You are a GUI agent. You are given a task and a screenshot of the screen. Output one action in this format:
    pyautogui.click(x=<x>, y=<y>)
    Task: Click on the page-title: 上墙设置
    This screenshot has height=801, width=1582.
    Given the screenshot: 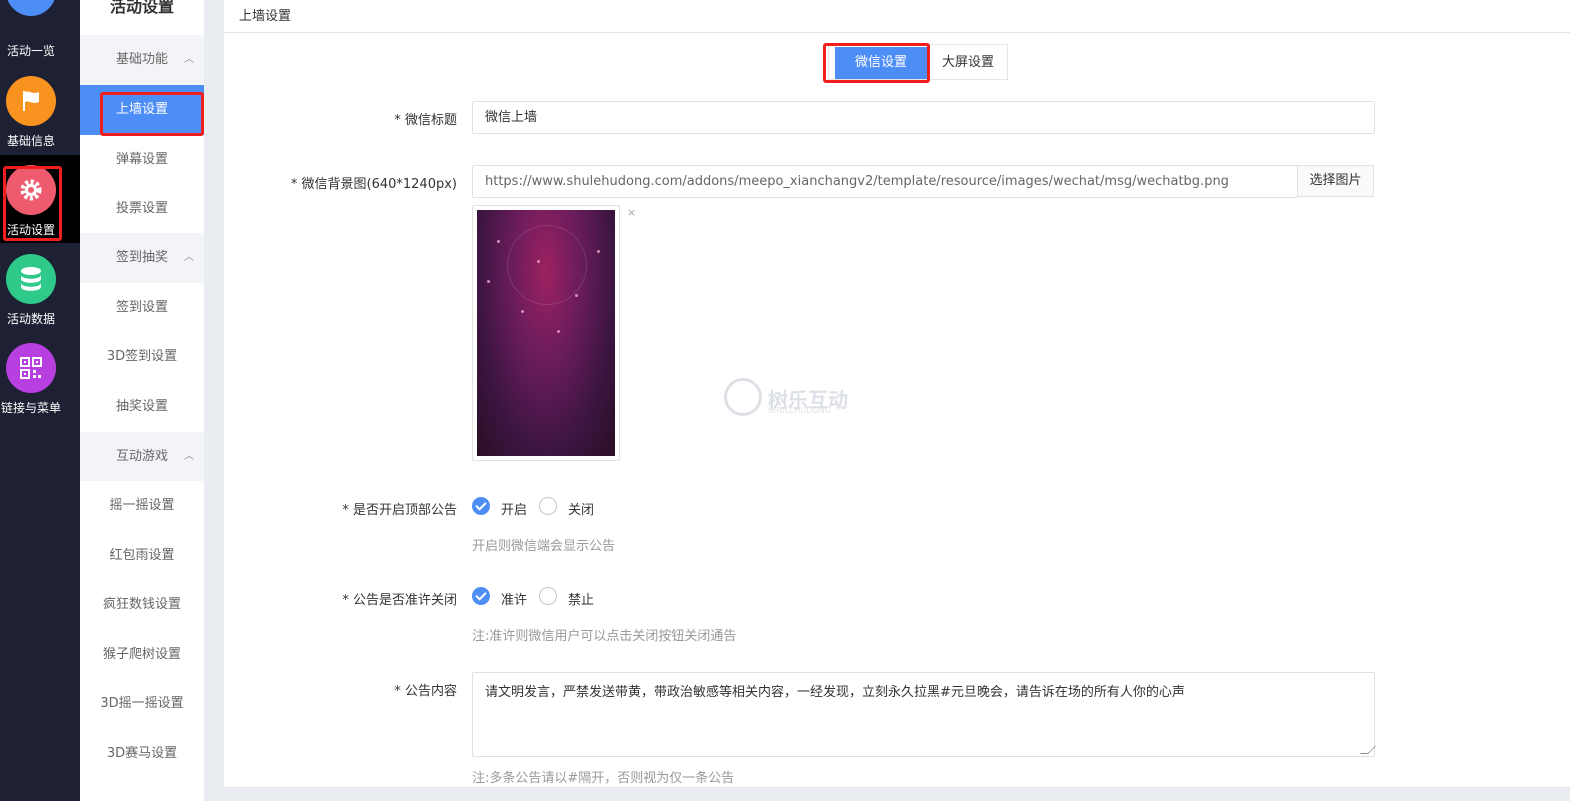 What is the action you would take?
    pyautogui.click(x=265, y=16)
    